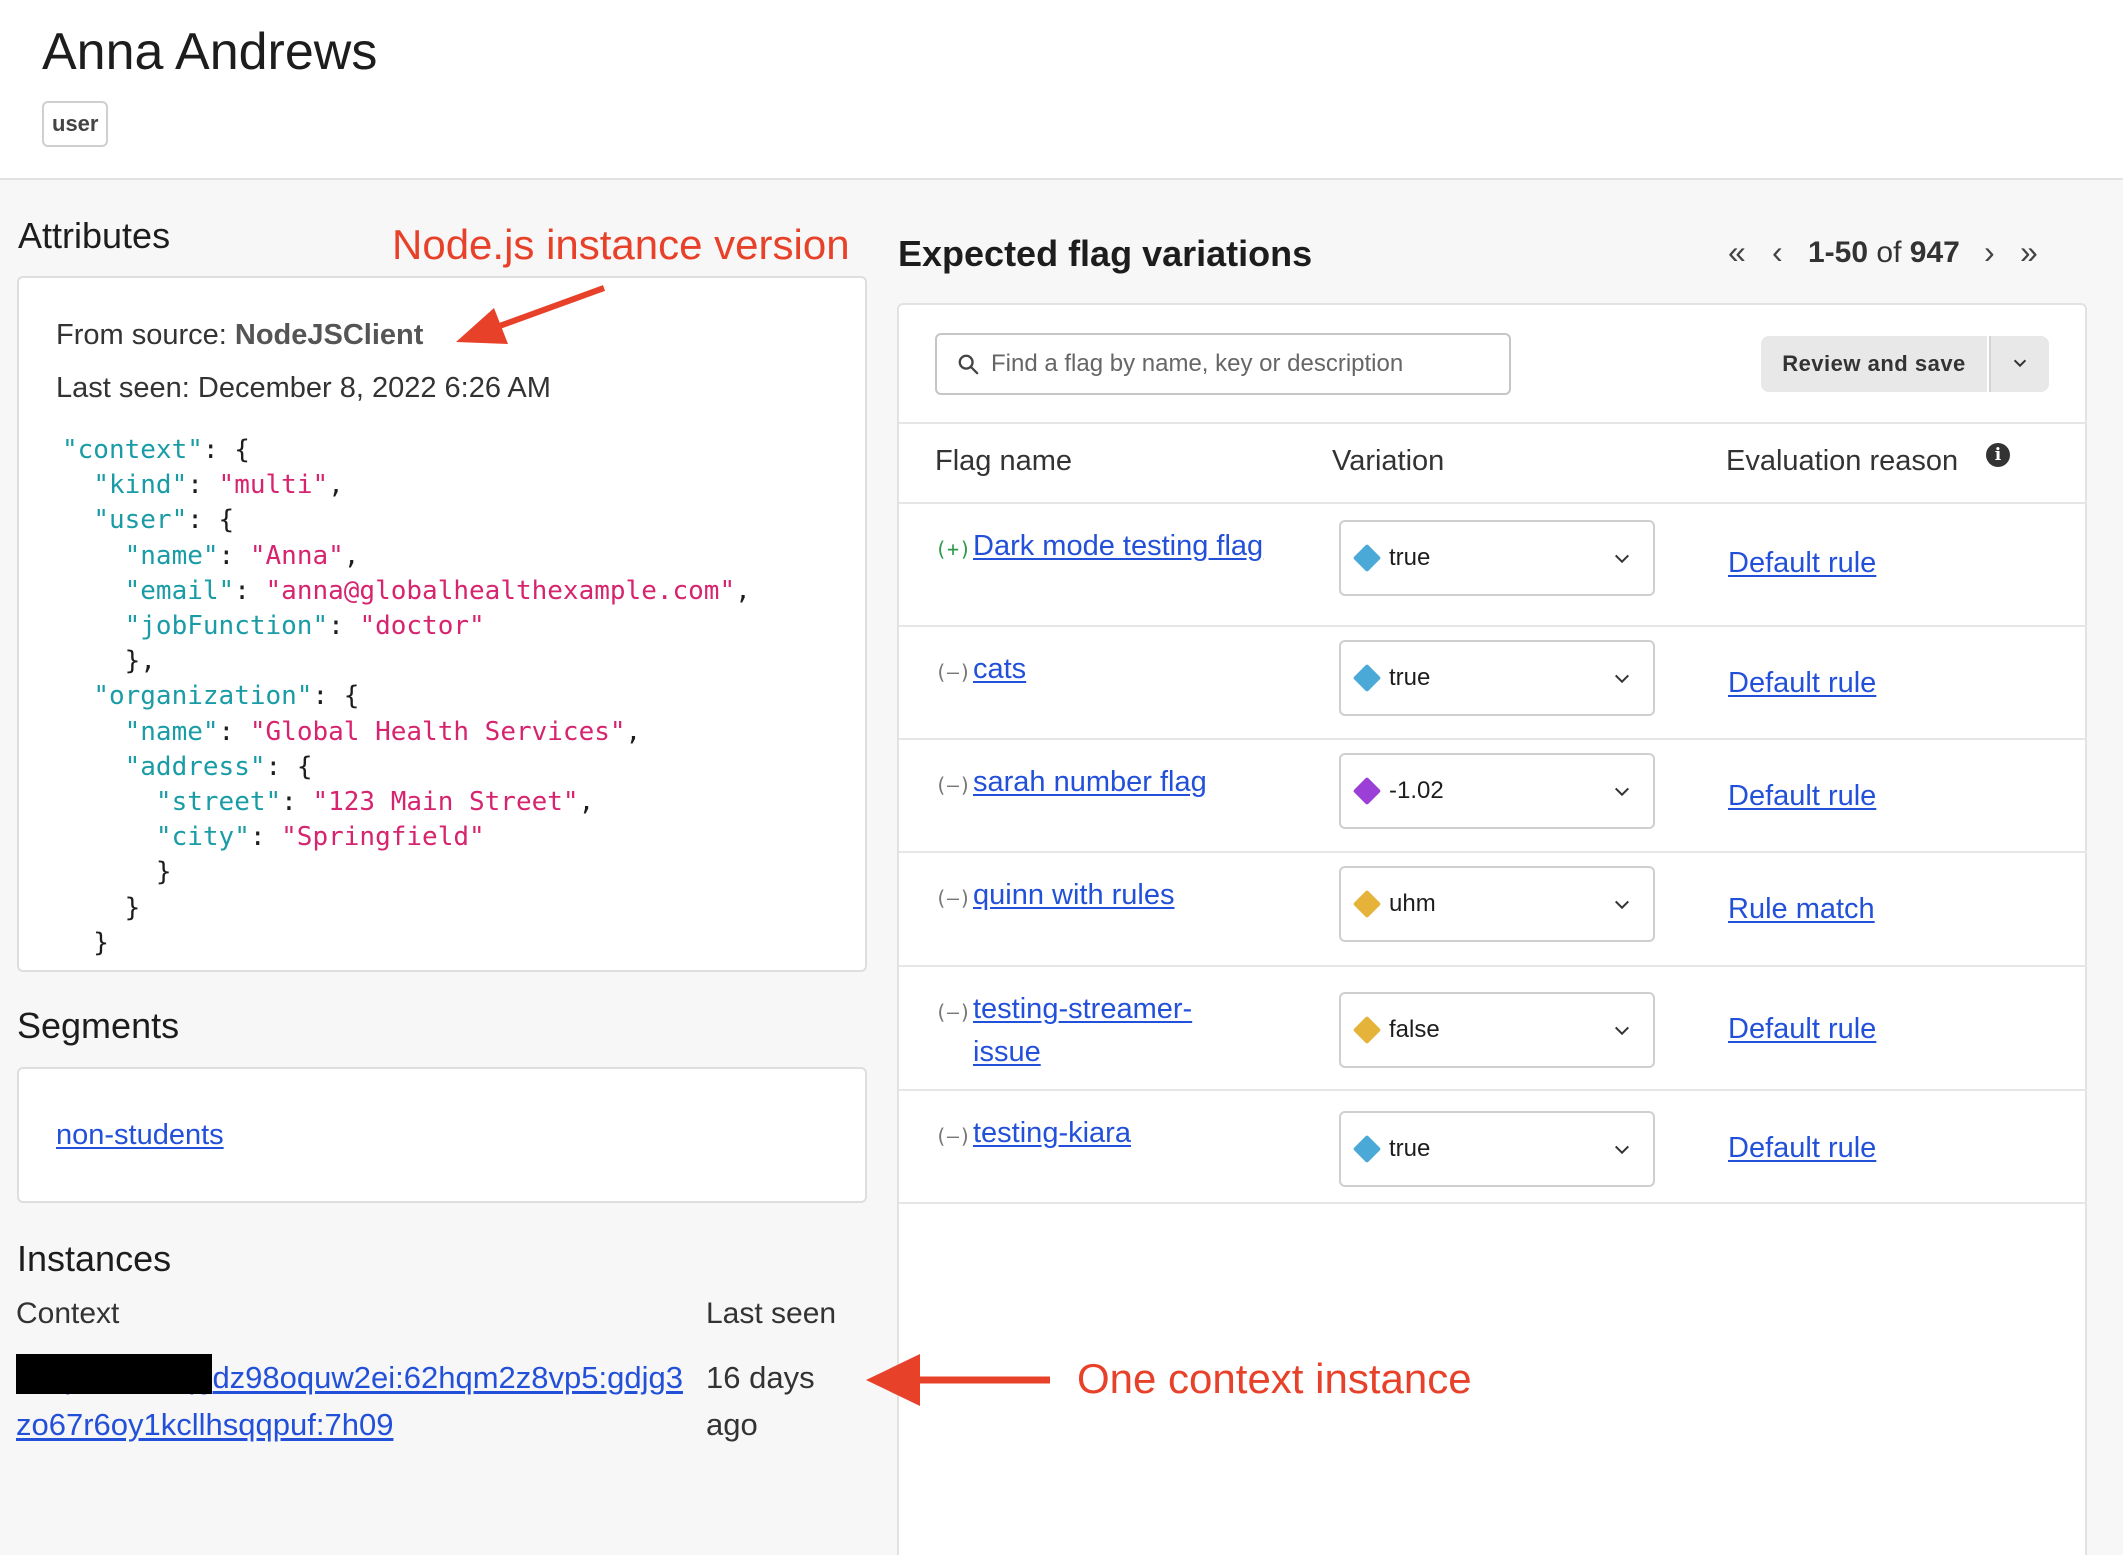 This screenshot has width=2123, height=1555. Describe the element at coordinates (1061, 90) in the screenshot. I see `page-header: Anna Andrews user` at that location.